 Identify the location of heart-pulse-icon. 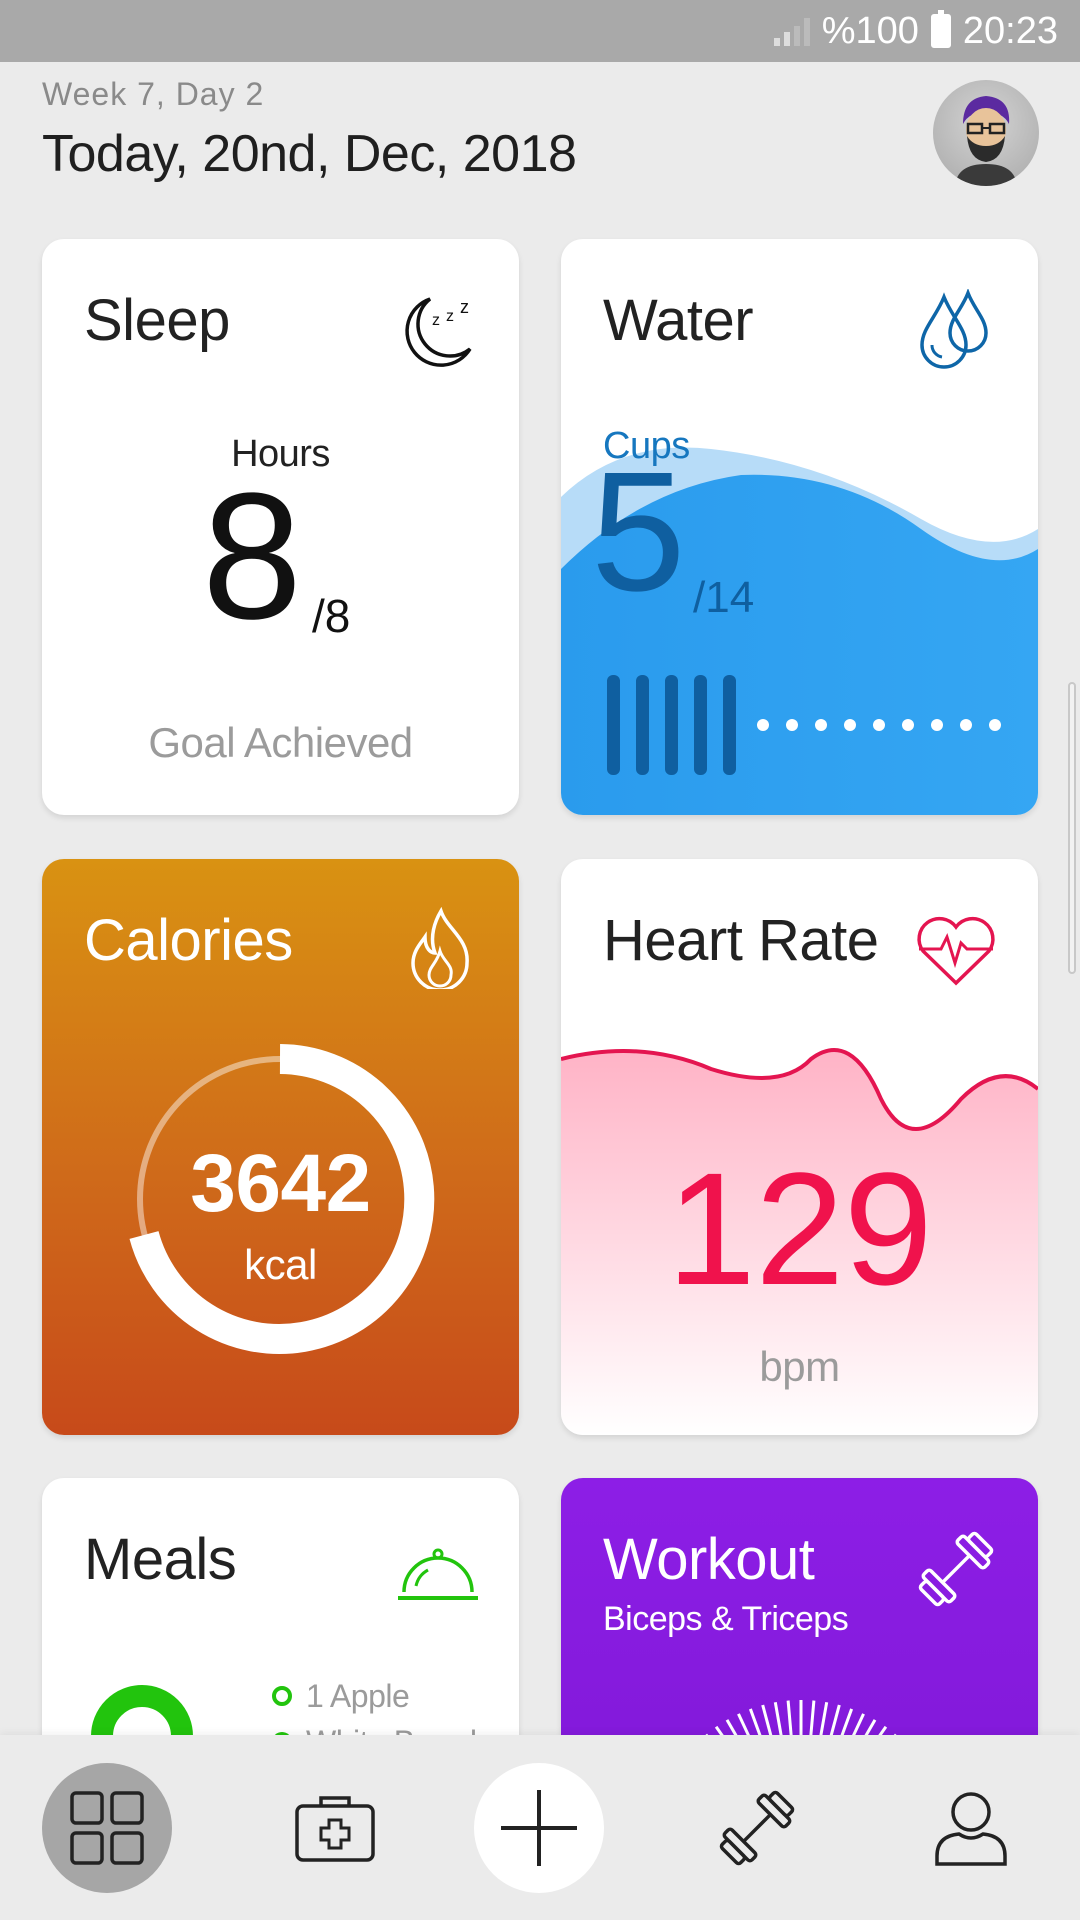
(956, 951).